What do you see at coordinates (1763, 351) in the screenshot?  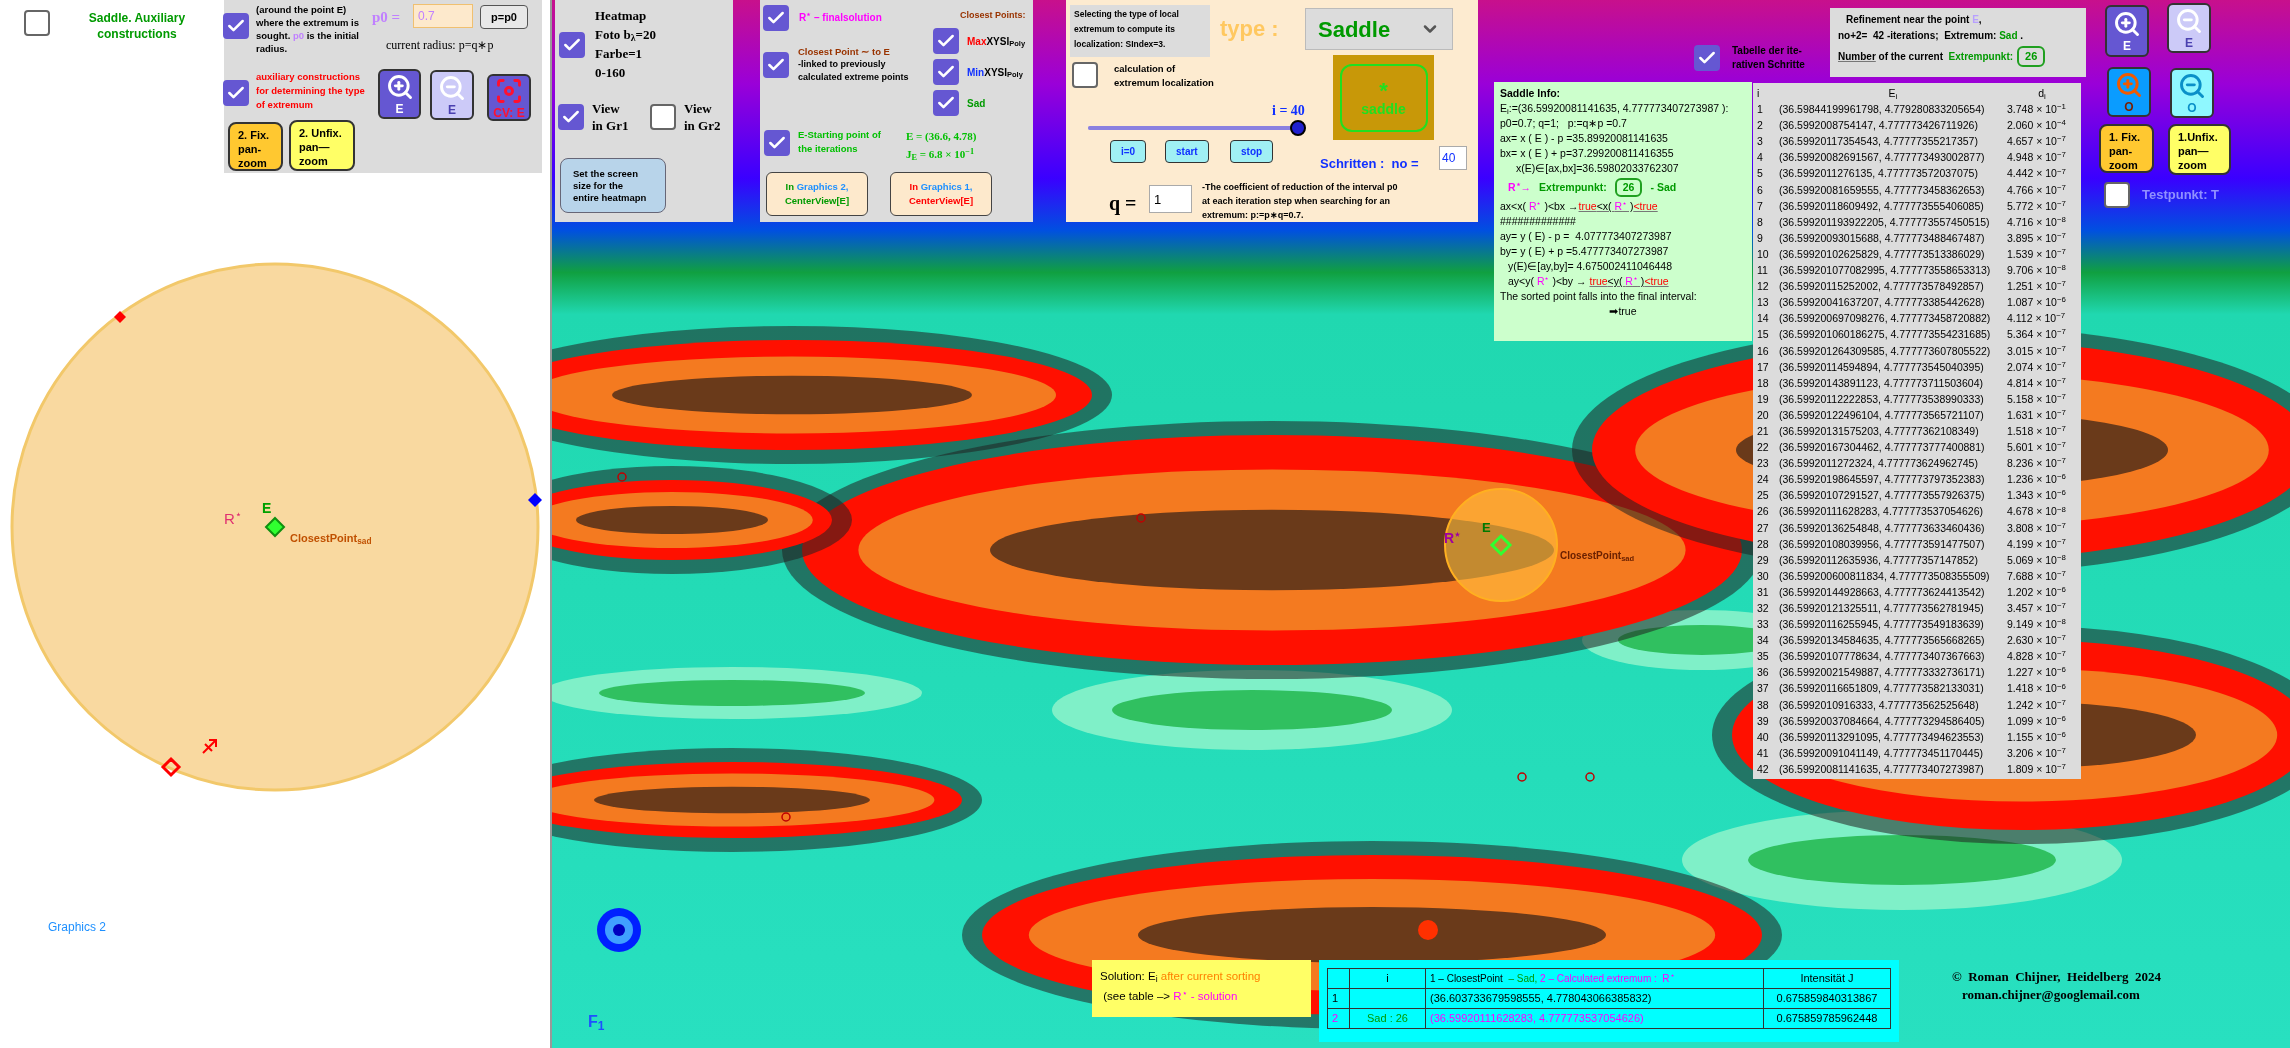 I see `table-cell-text: 16` at bounding box center [1763, 351].